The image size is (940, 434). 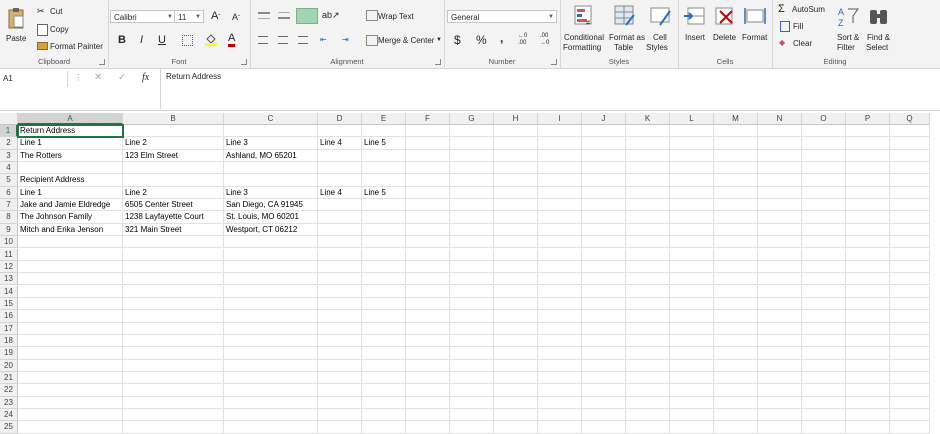 What do you see at coordinates (824, 427) in the screenshot?
I see `cell-o25` at bounding box center [824, 427].